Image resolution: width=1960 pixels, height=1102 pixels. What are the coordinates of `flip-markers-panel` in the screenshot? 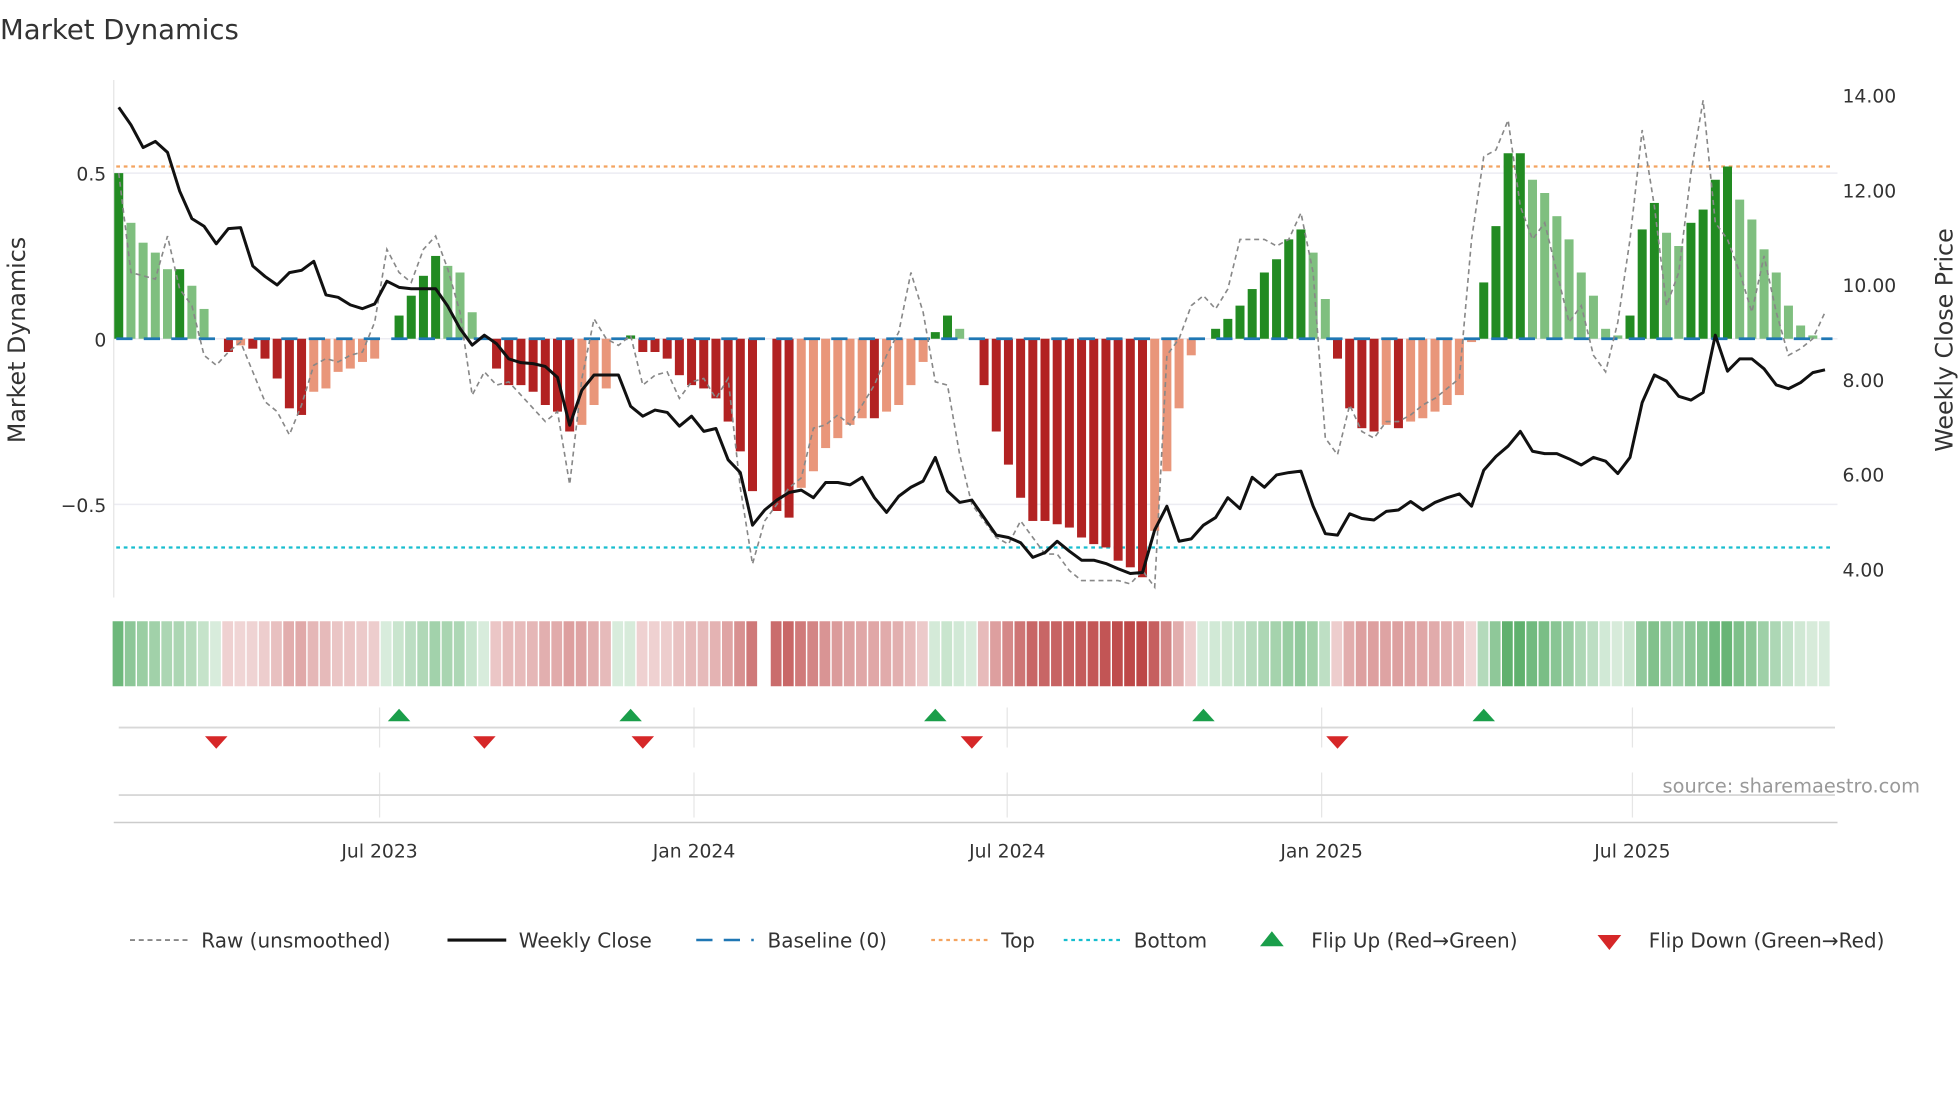 It's located at (975, 766).